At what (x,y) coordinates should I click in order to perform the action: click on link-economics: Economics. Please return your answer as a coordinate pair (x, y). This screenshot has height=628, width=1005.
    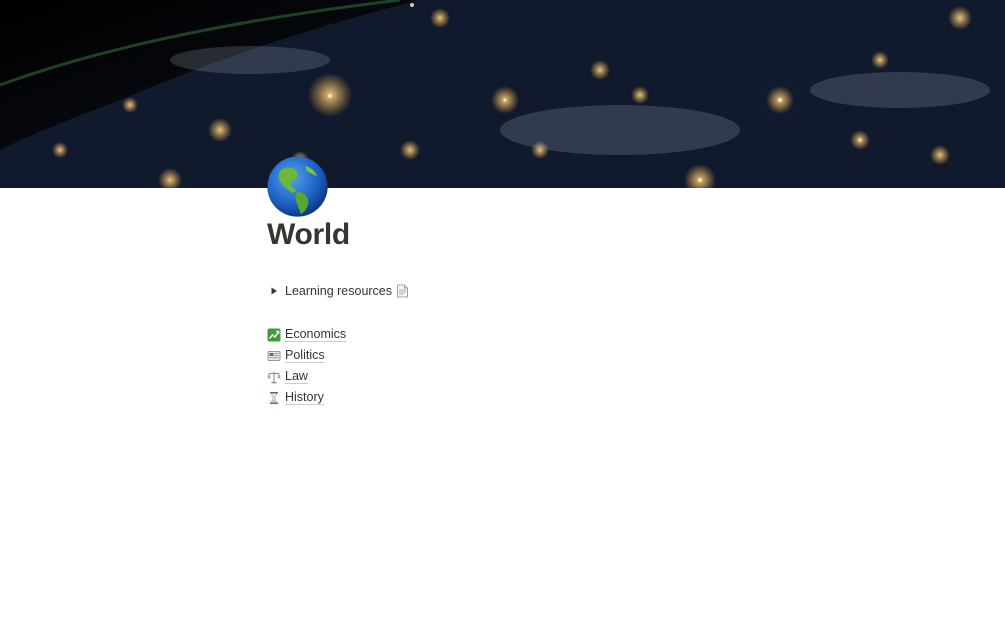
    Looking at the image, I should click on (307, 334).